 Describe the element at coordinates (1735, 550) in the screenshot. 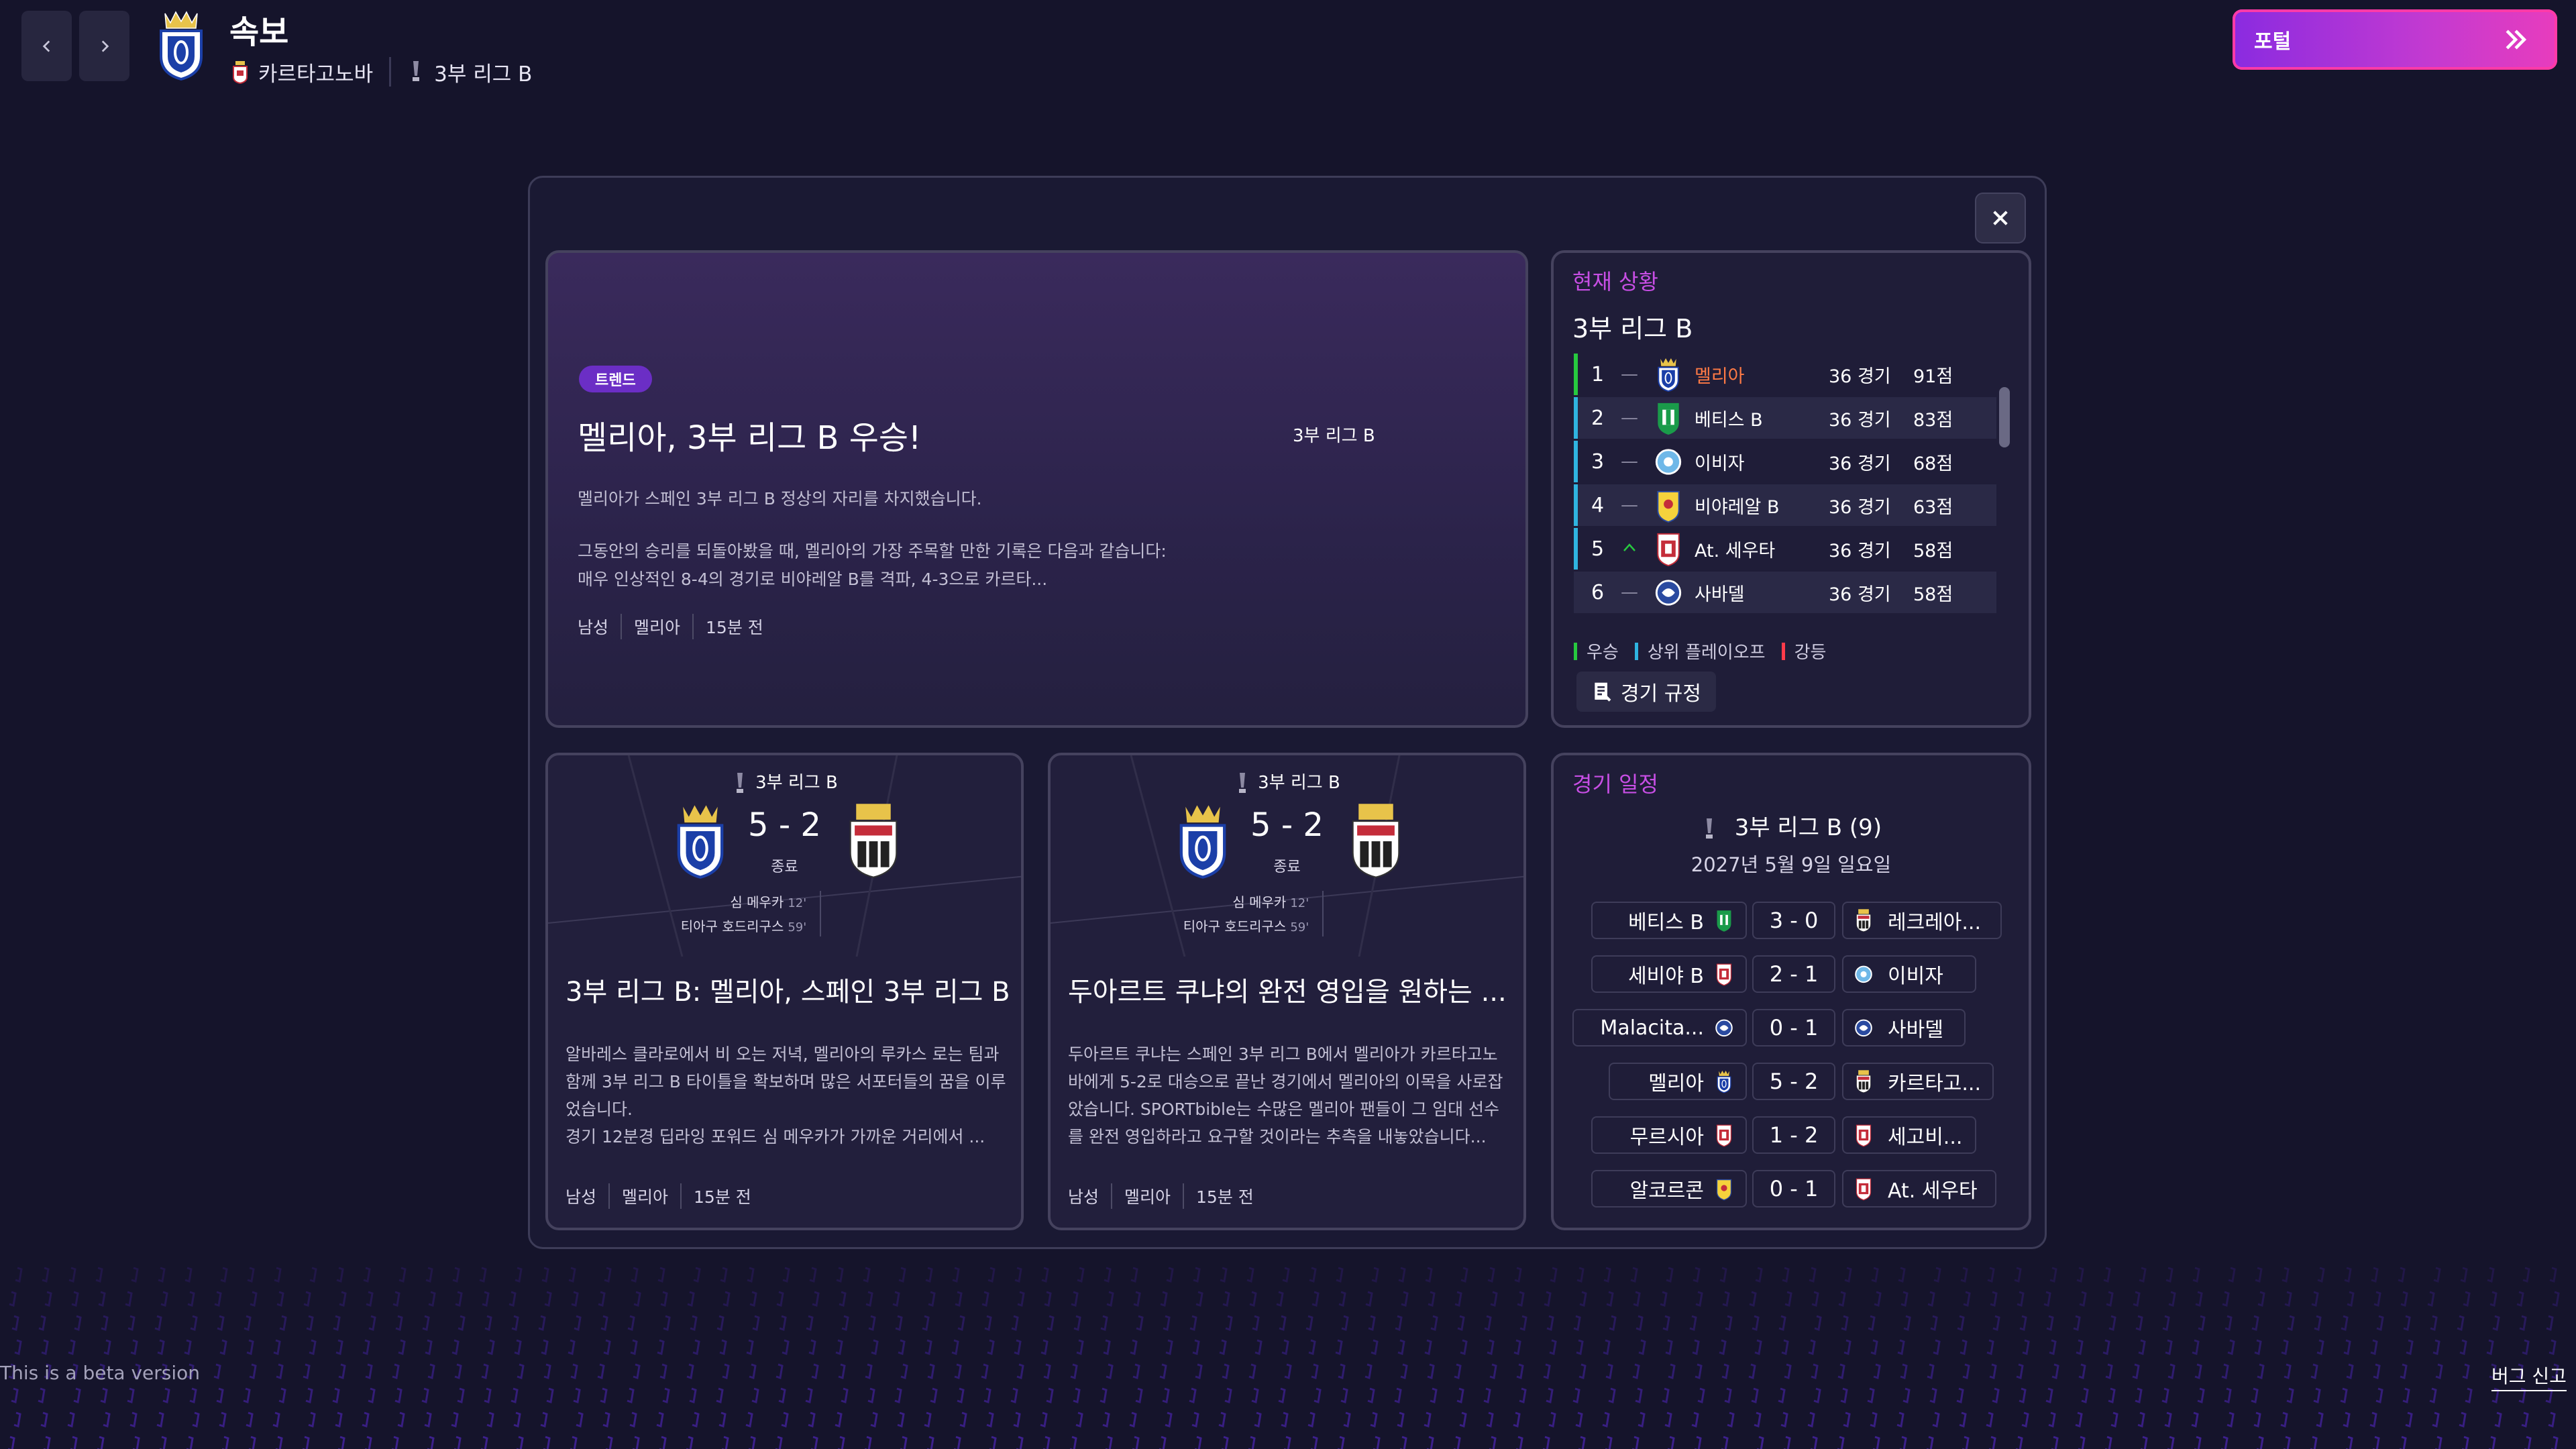

I see `standings-team: At. 세우타` at that location.